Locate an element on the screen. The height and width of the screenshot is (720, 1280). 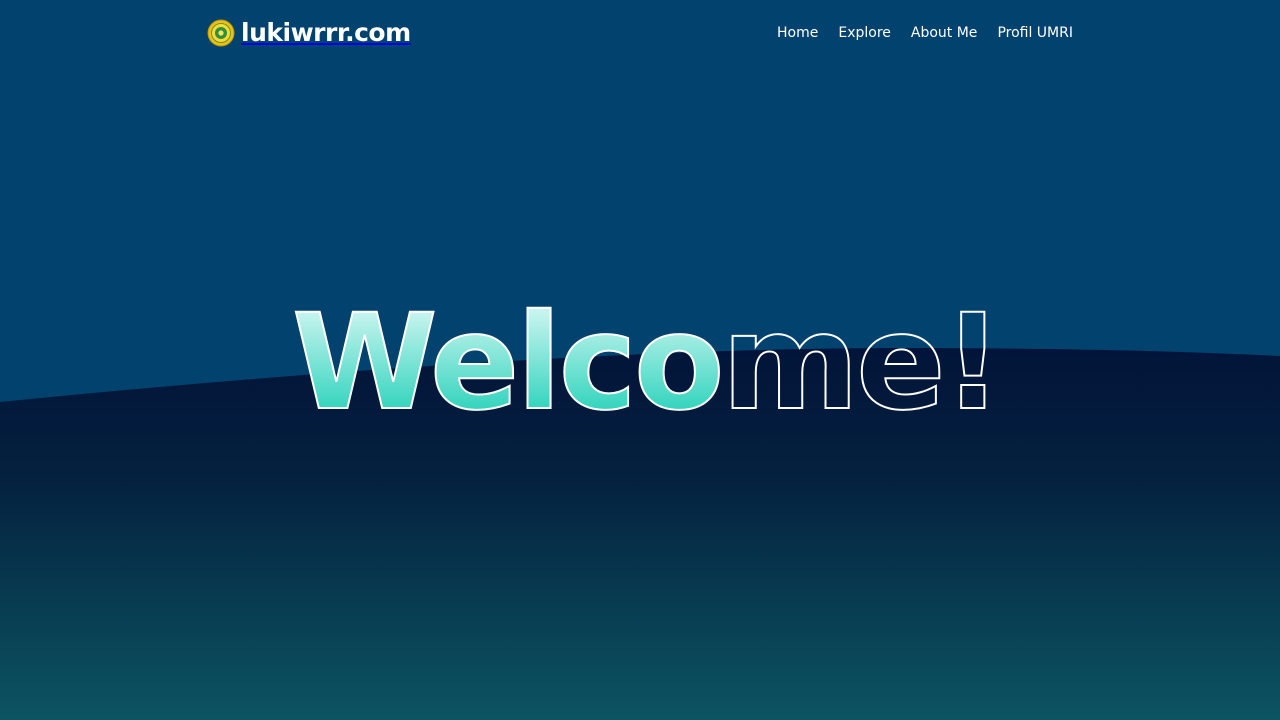
brand-link: lukiwrrr.com is located at coordinates (309, 33).